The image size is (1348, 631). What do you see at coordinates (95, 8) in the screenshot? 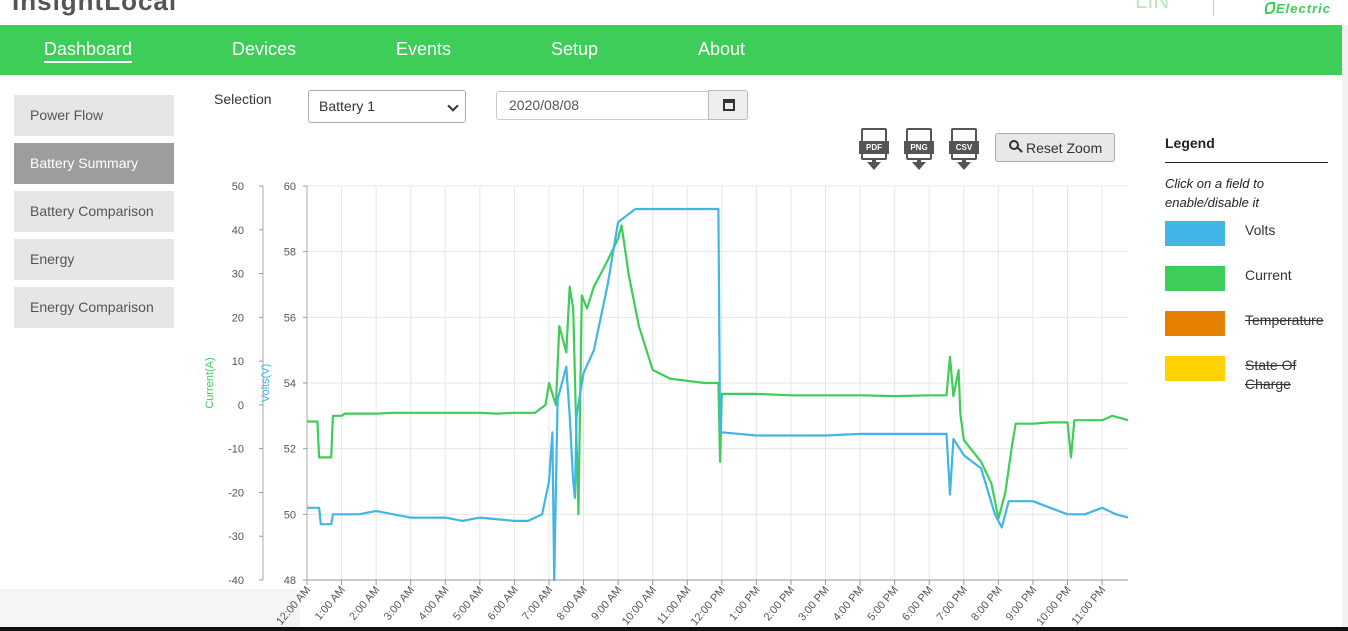
I see `brand-logo-left: InsightLocal` at bounding box center [95, 8].